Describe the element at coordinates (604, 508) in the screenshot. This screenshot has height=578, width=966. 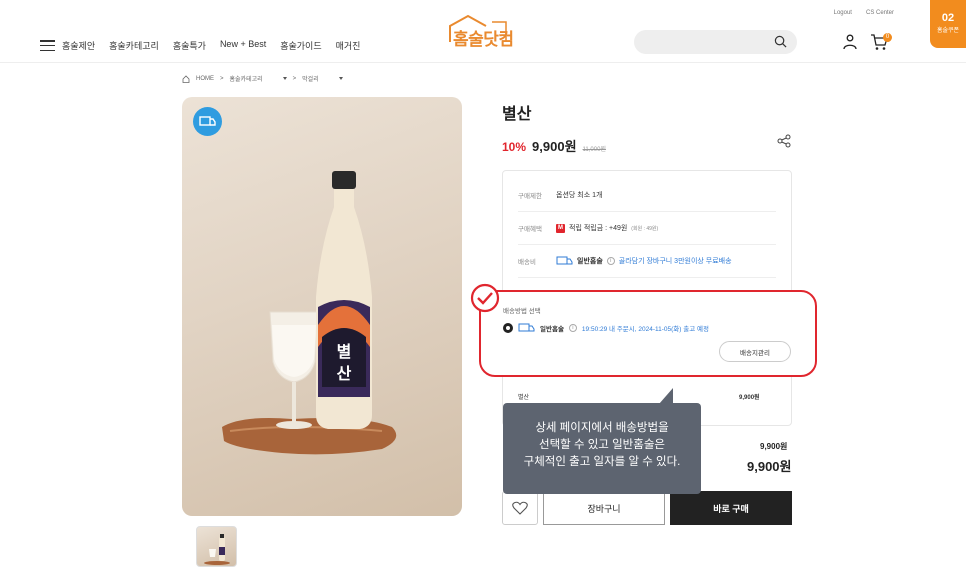
I see `add-to-cart-button: 장바구니` at that location.